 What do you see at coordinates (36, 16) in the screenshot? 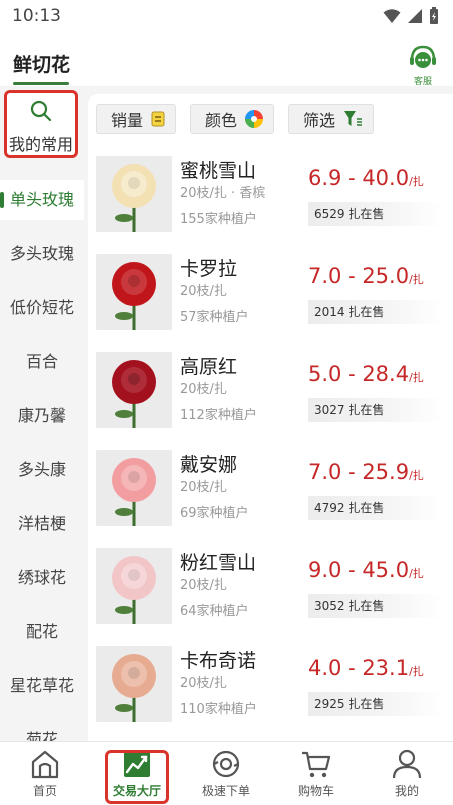
I see `status-time: 10:13` at bounding box center [36, 16].